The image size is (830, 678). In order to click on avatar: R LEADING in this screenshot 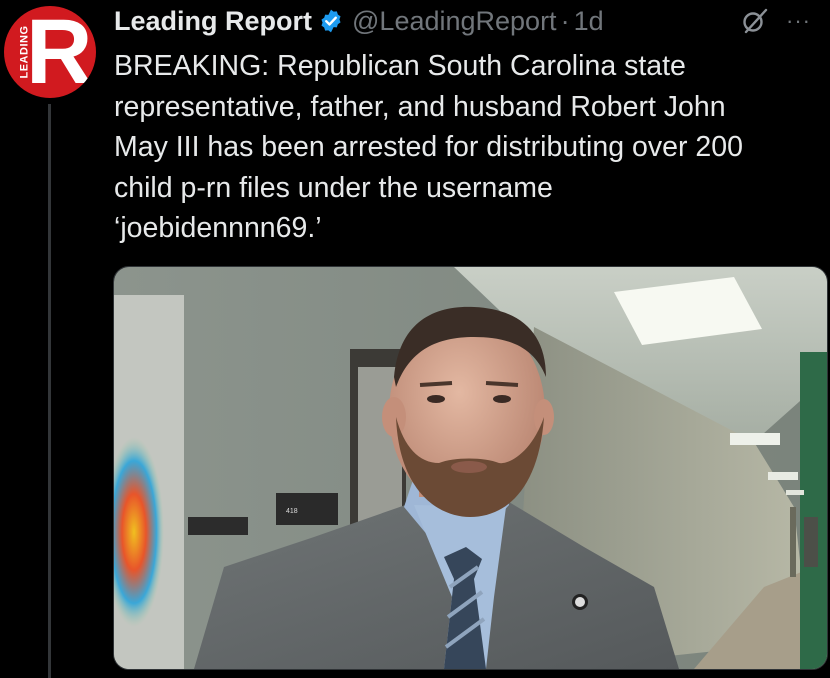, I will do `click(50, 52)`.